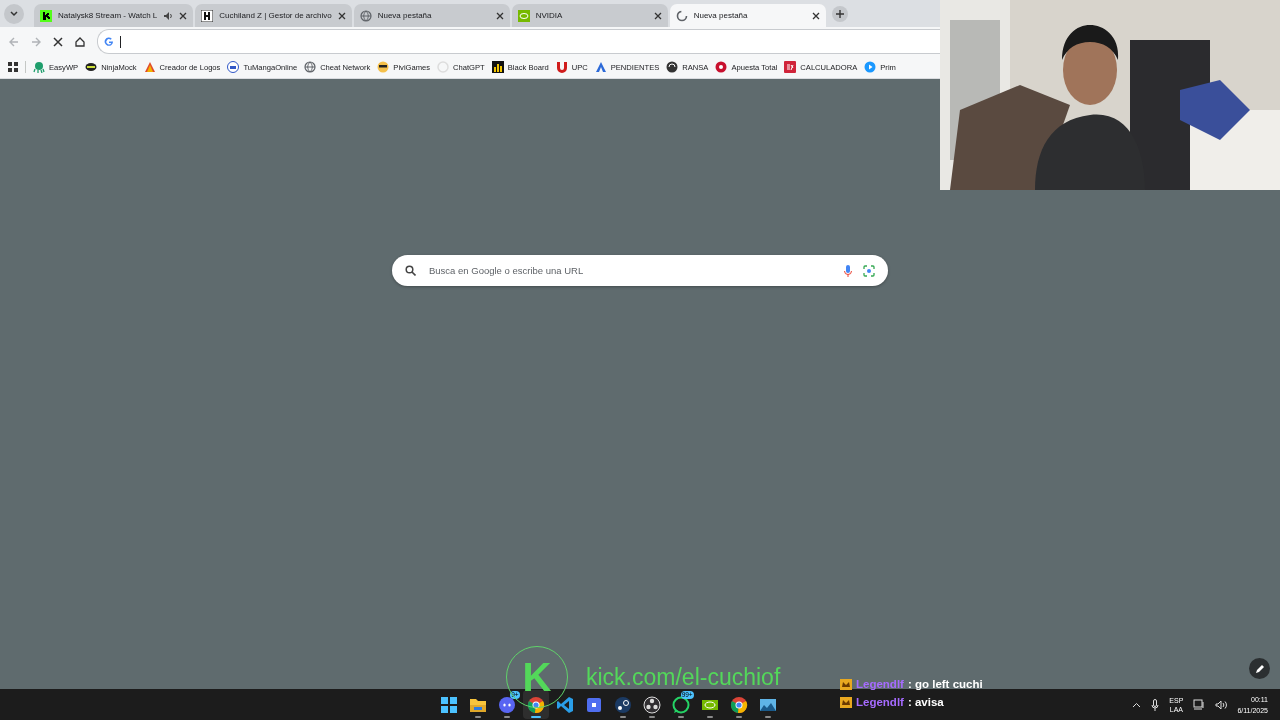 This screenshot has width=1280, height=720. I want to click on square-app-icon, so click(593, 704).